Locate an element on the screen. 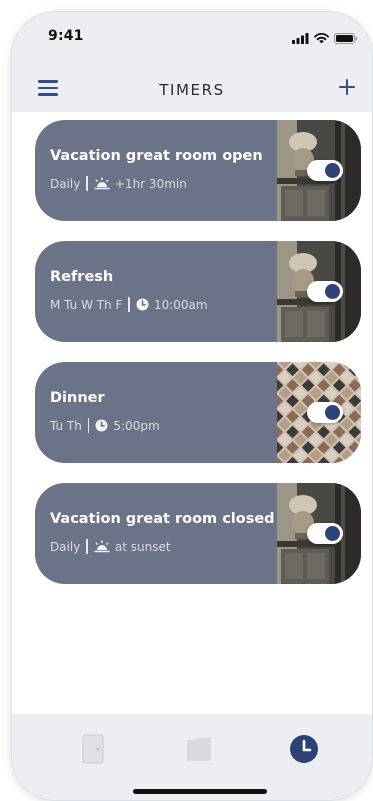  shade-icon is located at coordinates (199, 749).